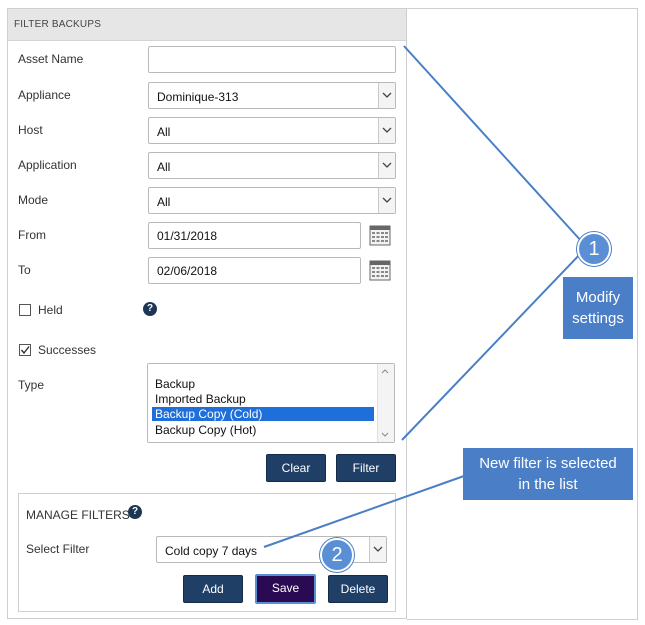 This screenshot has width=645, height=625. I want to click on callout-one-line1: Modify, so click(598, 297).